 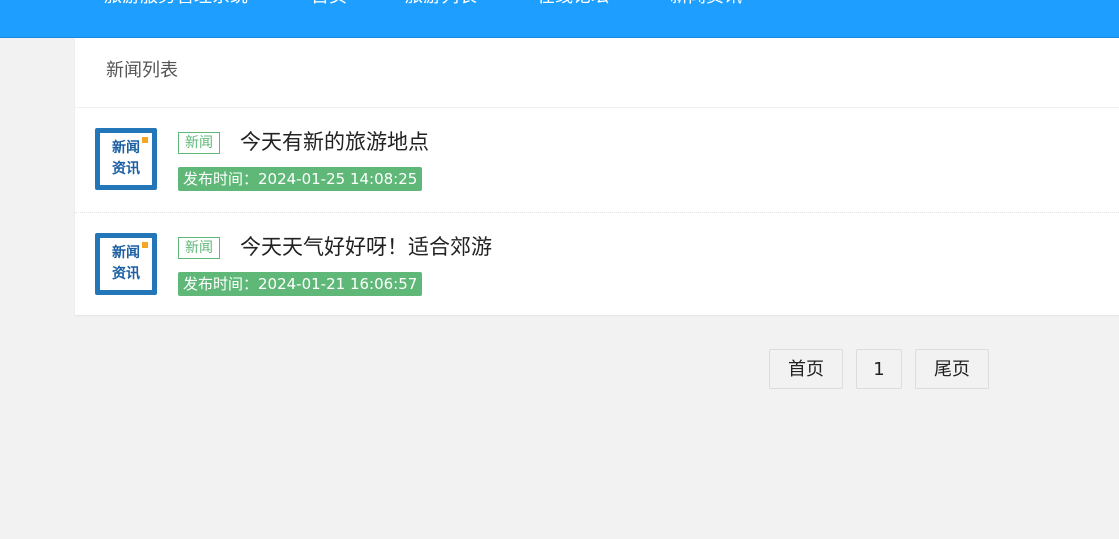 What do you see at coordinates (334, 142) in the screenshot?
I see `news-title-link: 今天有新的旅游地点` at bounding box center [334, 142].